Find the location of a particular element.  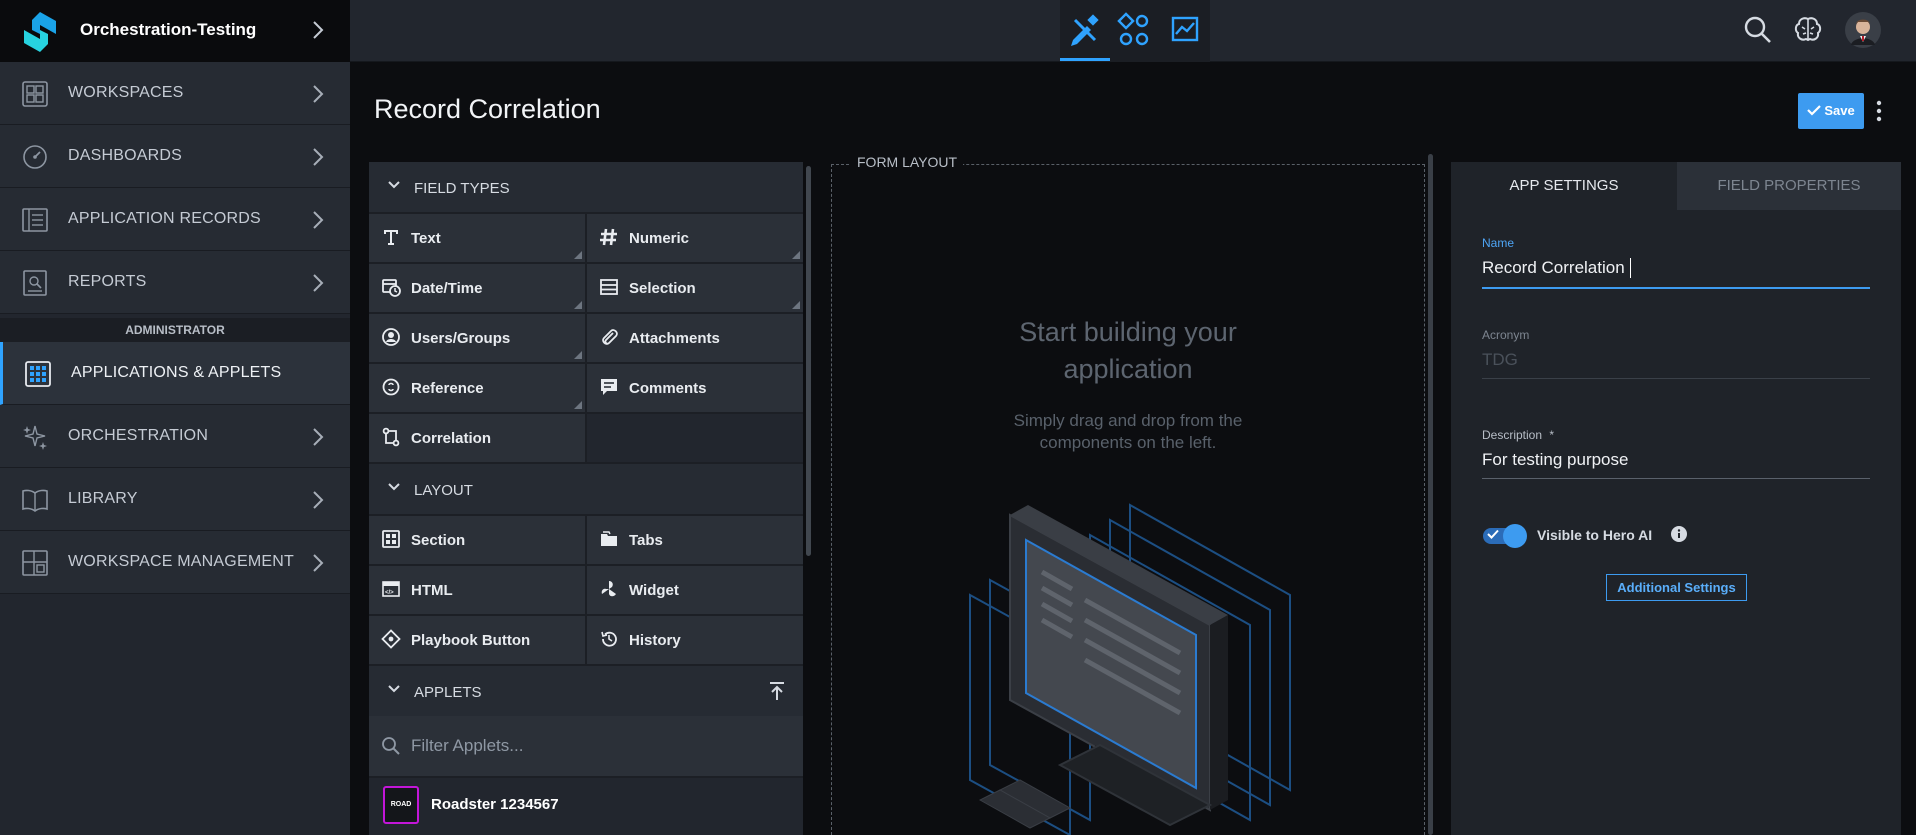

layout-header: LAYOUT is located at coordinates (586, 489).